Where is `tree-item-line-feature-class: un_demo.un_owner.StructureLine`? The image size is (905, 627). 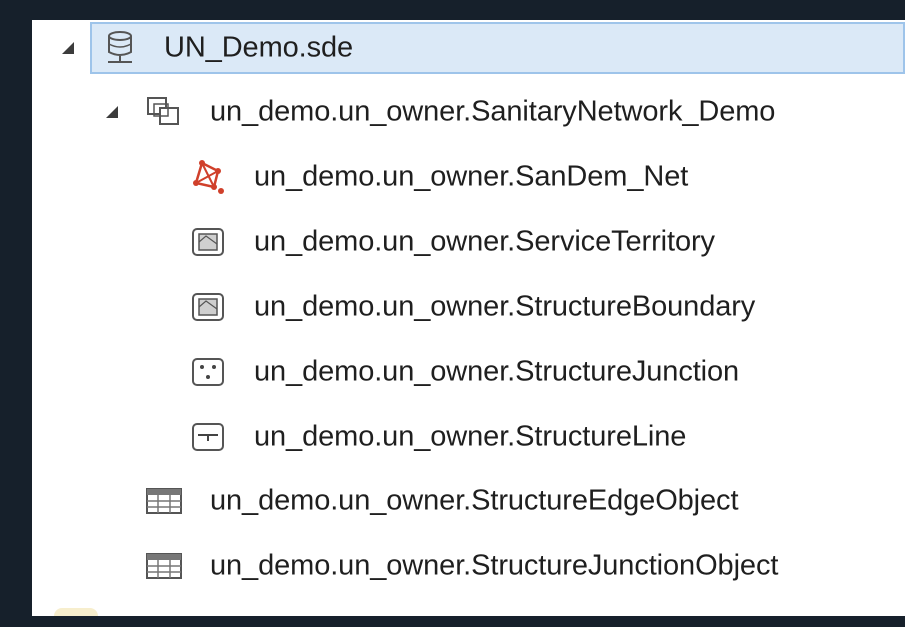 tree-item-line-feature-class: un_demo.un_owner.StructureLine is located at coordinates (468, 437).